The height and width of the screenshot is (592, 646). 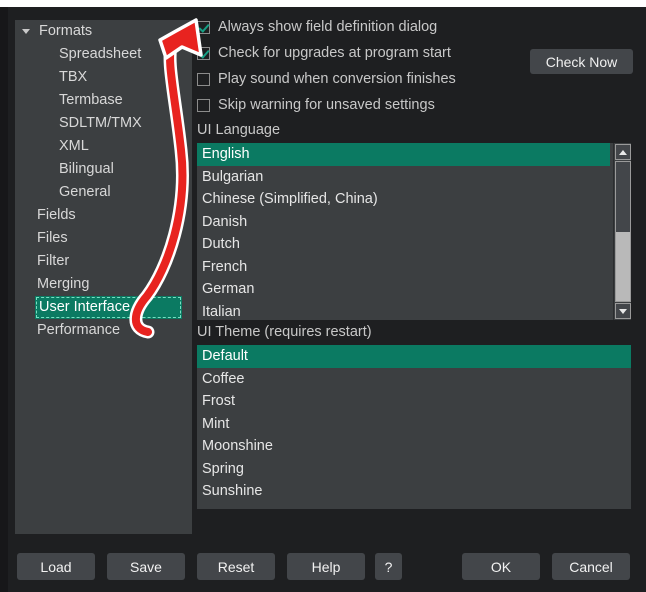 I want to click on sidebar-item-label: Bilingual, so click(x=86, y=169).